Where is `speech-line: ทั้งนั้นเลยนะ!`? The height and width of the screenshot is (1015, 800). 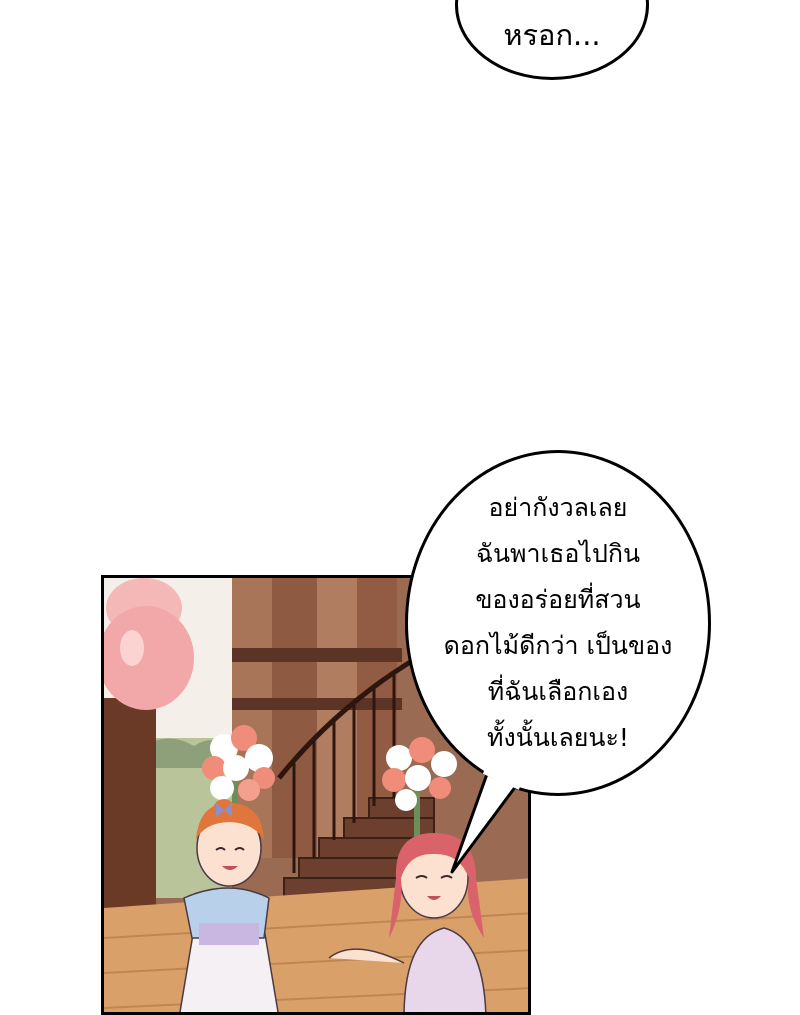
speech-line: ทั้งนั้นเลยนะ! is located at coordinates (558, 737).